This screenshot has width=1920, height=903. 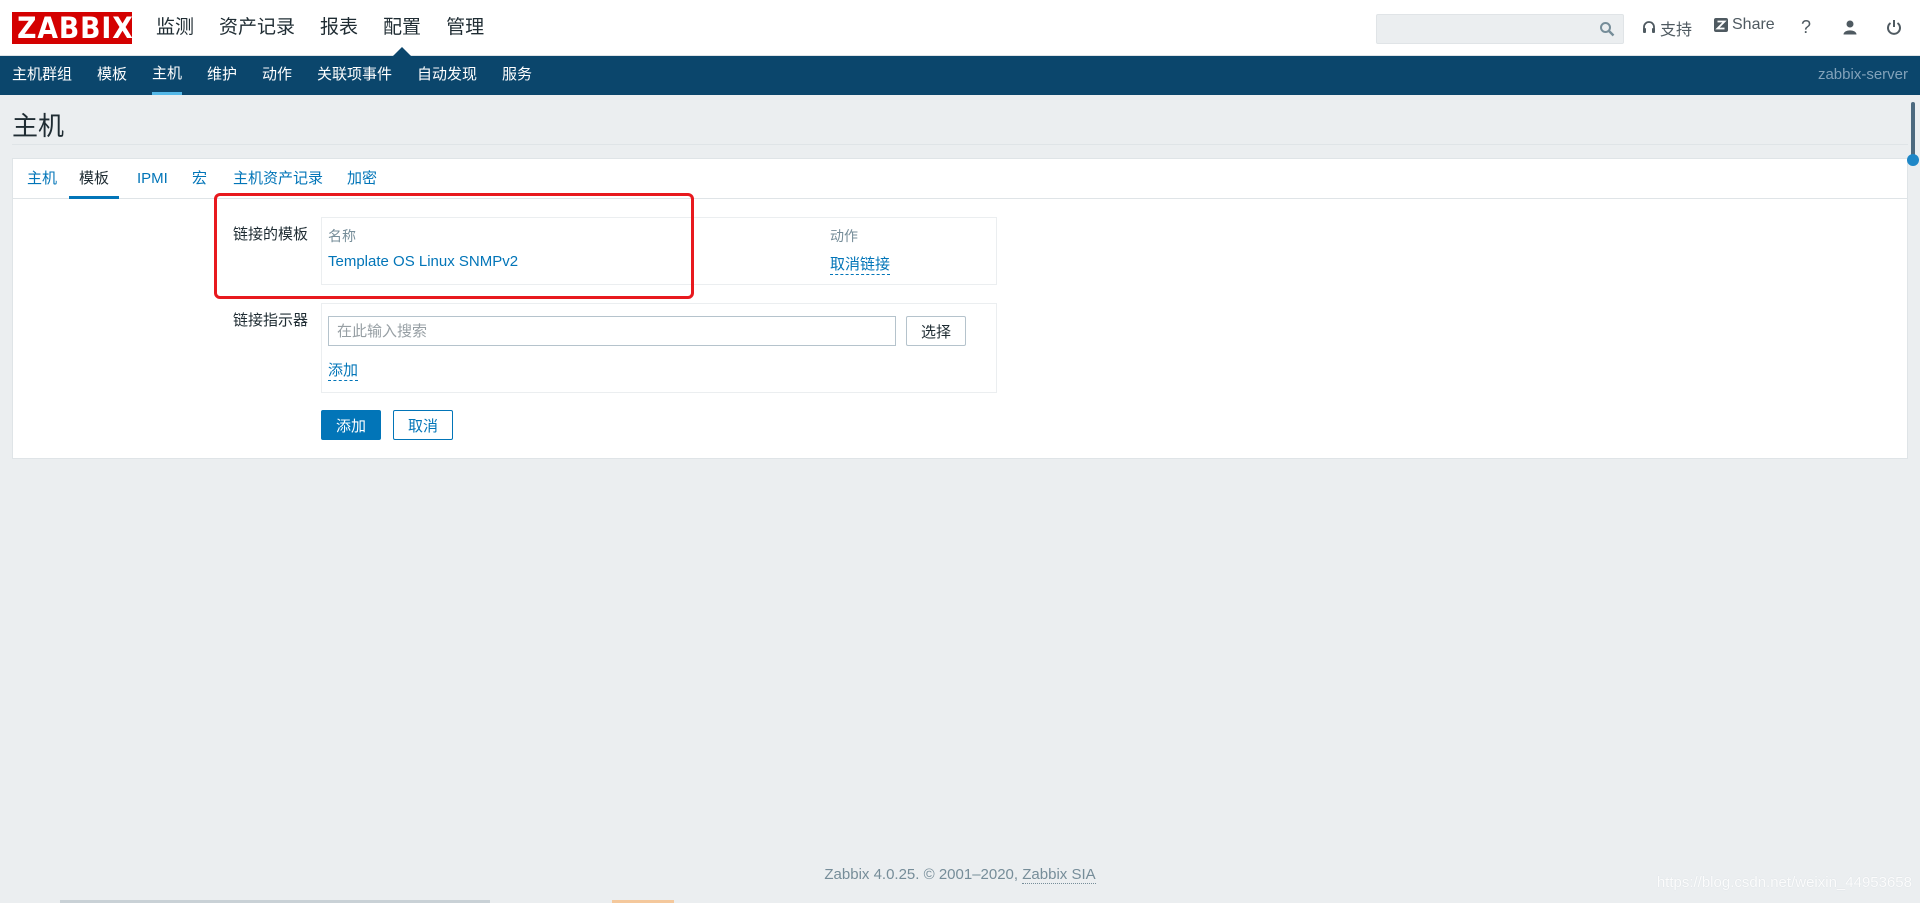 What do you see at coordinates (1850, 27) in the screenshot?
I see `user-profile-icon` at bounding box center [1850, 27].